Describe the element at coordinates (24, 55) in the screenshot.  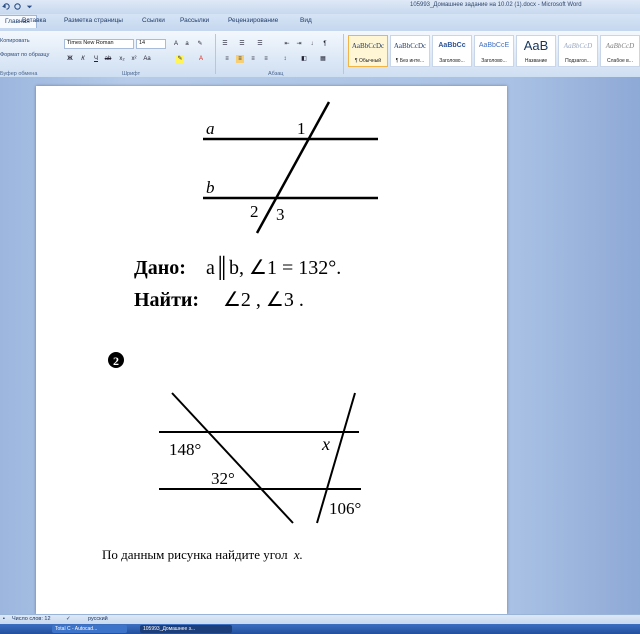
I see `format-painter-button: Формат по образцу` at that location.